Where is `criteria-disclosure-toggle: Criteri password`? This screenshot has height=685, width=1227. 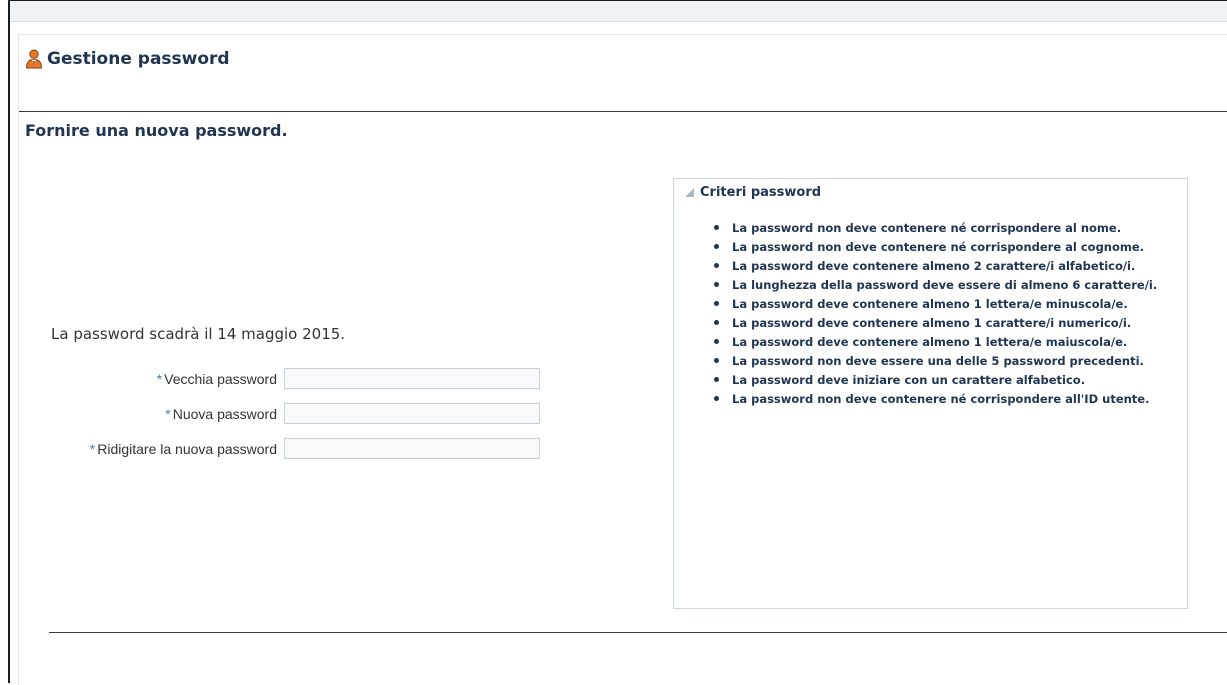 criteria-disclosure-toggle: Criteri password is located at coordinates (752, 192).